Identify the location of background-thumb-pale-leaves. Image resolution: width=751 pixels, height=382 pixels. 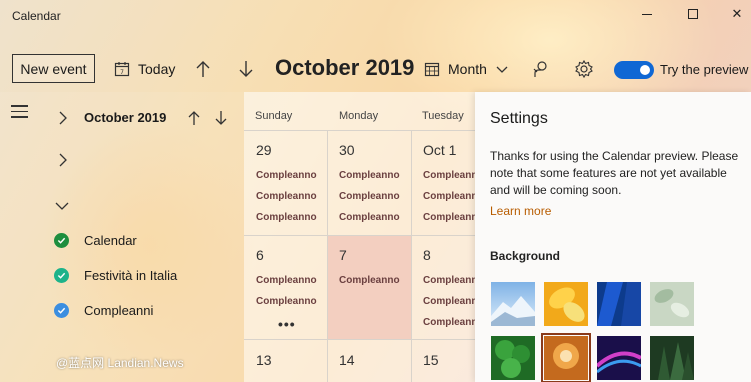
(672, 304).